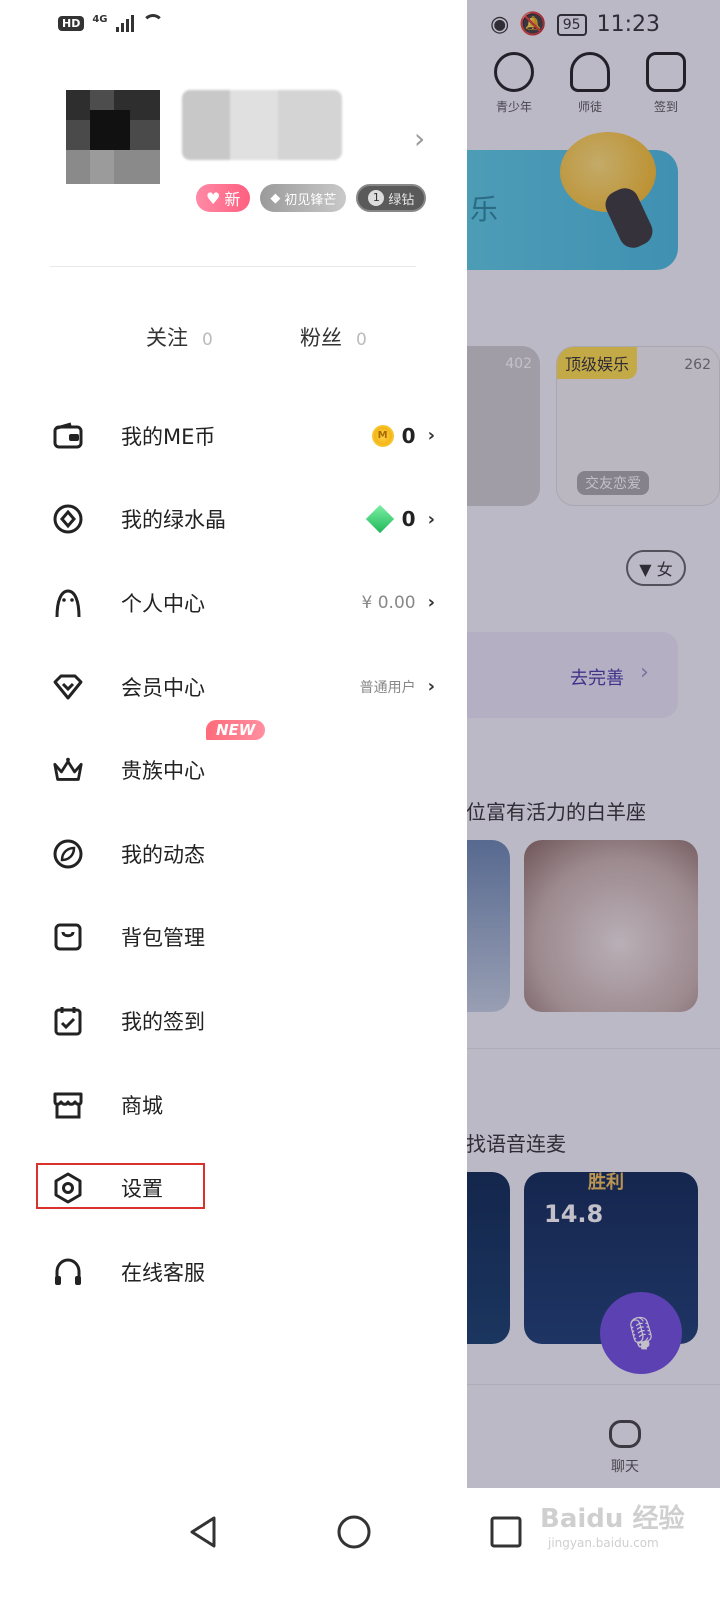 This screenshot has height=1600, width=720. What do you see at coordinates (163, 603) in the screenshot?
I see `menu-item-label: 个人中心` at bounding box center [163, 603].